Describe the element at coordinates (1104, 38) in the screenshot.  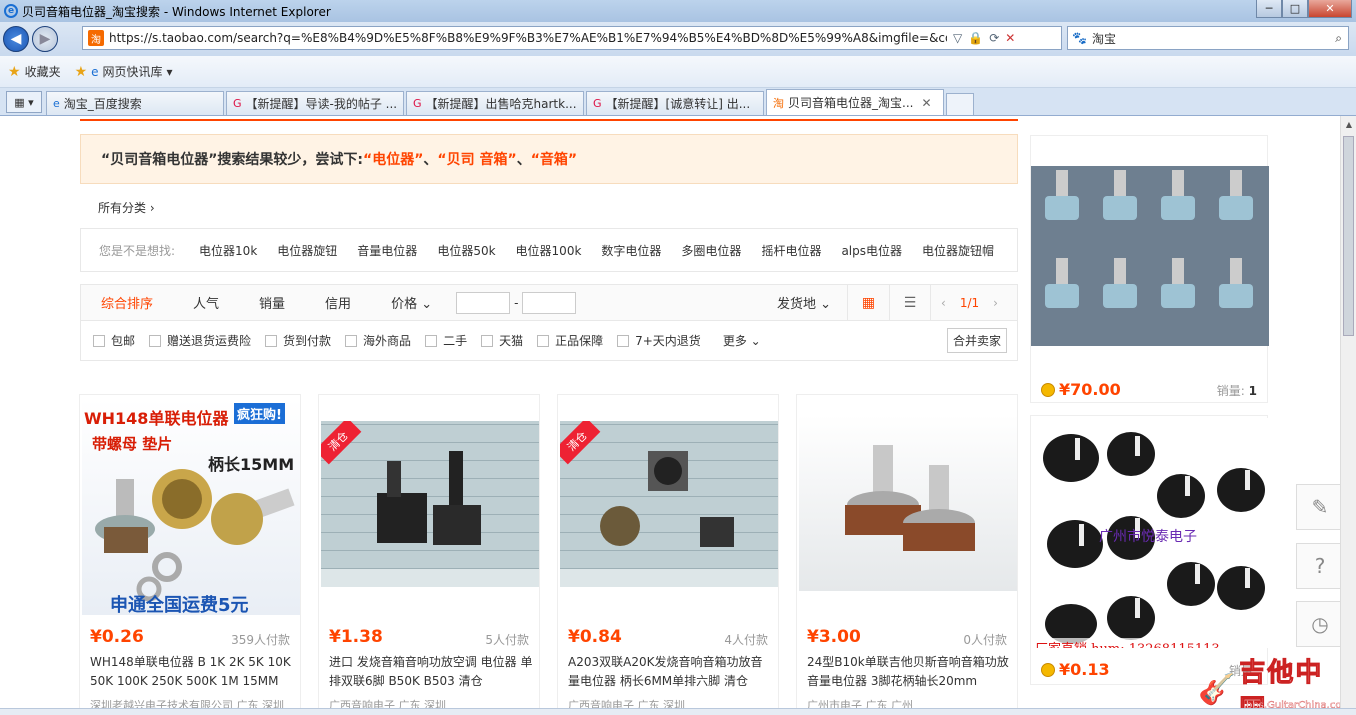
I see `search-provider-text: 淘宝` at that location.